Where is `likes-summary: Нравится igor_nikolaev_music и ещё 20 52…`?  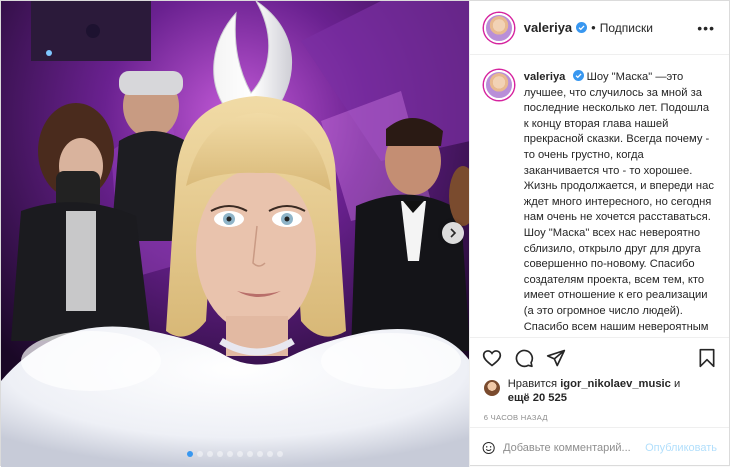
likes-summary: Нравится igor_nikolaev_music и ещё 20 52… is located at coordinates (599, 391).